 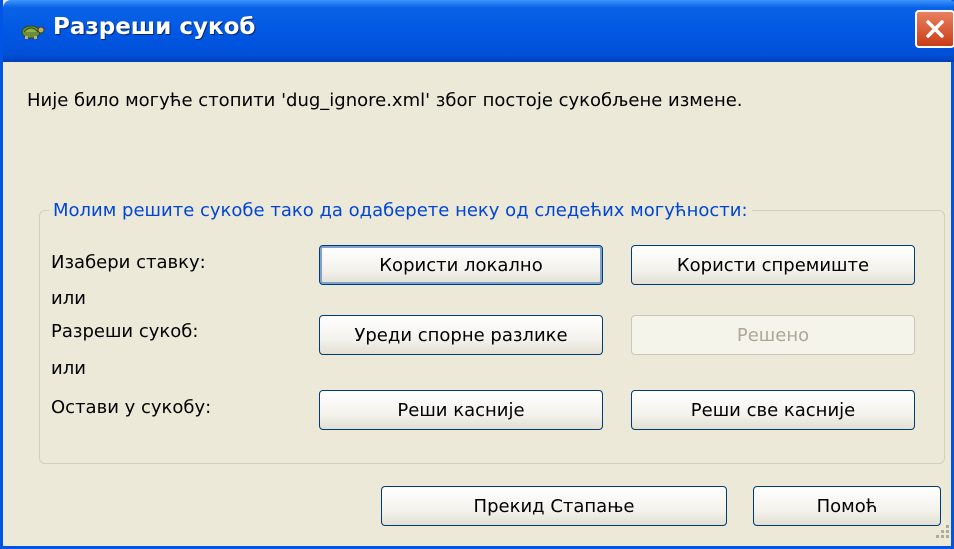 What do you see at coordinates (461, 410) in the screenshot?
I see `resolve-later-button: Реши касније` at bounding box center [461, 410].